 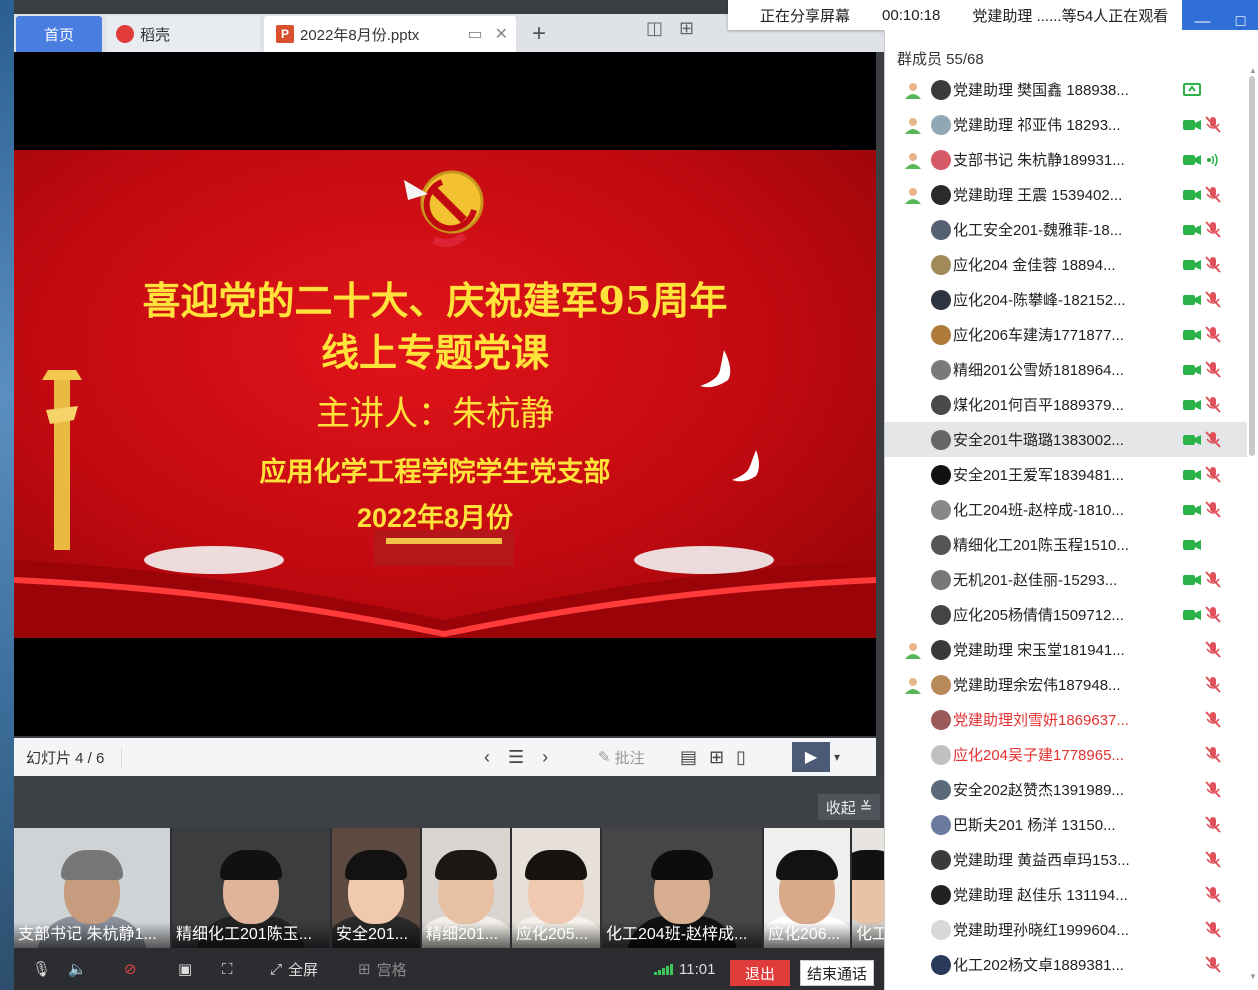 I want to click on microphone-icon: 🎙, so click(x=41, y=969).